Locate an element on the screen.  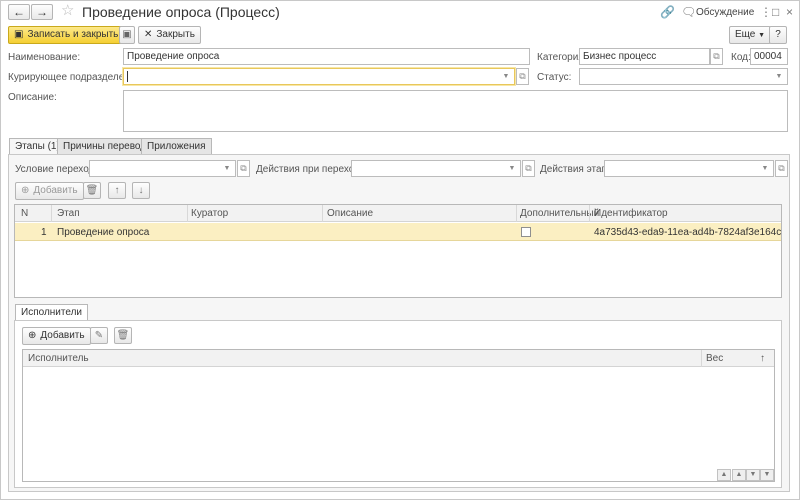
code-label: Код: is located at coordinates (741, 57).